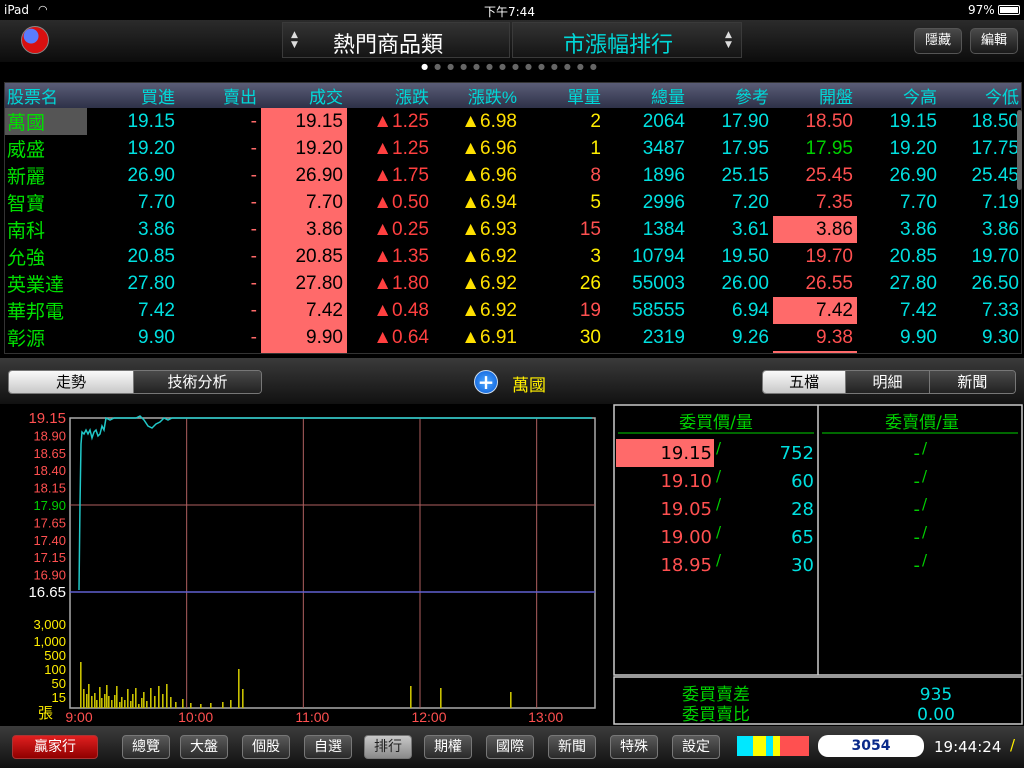 The height and width of the screenshot is (768, 1024). What do you see at coordinates (802, 509) in the screenshot?
I see `bid-qty: 28` at bounding box center [802, 509].